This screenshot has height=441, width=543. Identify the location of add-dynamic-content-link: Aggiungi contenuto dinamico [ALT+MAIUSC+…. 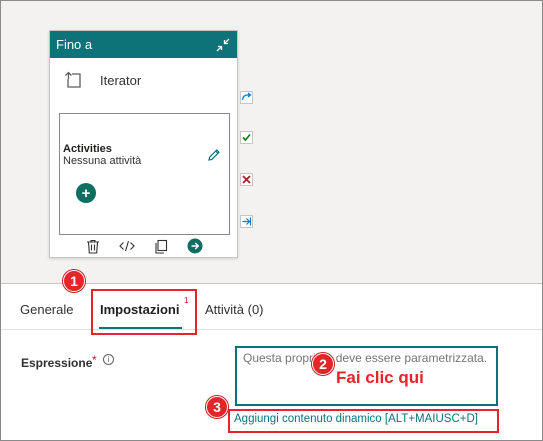
(356, 419).